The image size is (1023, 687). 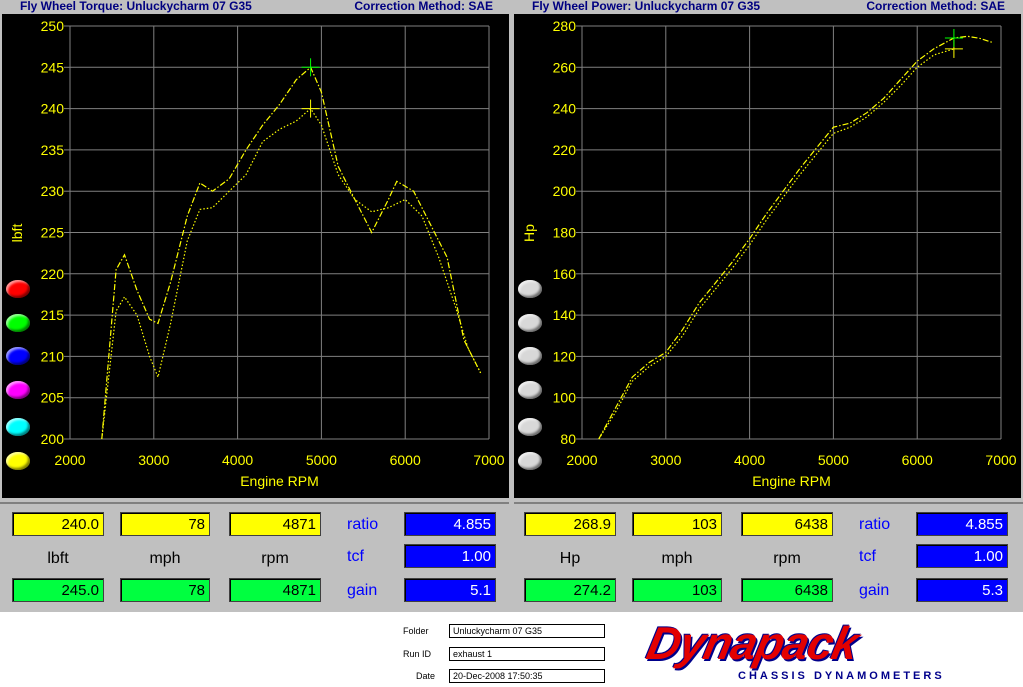 I want to click on tcf-value: 1.00, so click(x=450, y=556).